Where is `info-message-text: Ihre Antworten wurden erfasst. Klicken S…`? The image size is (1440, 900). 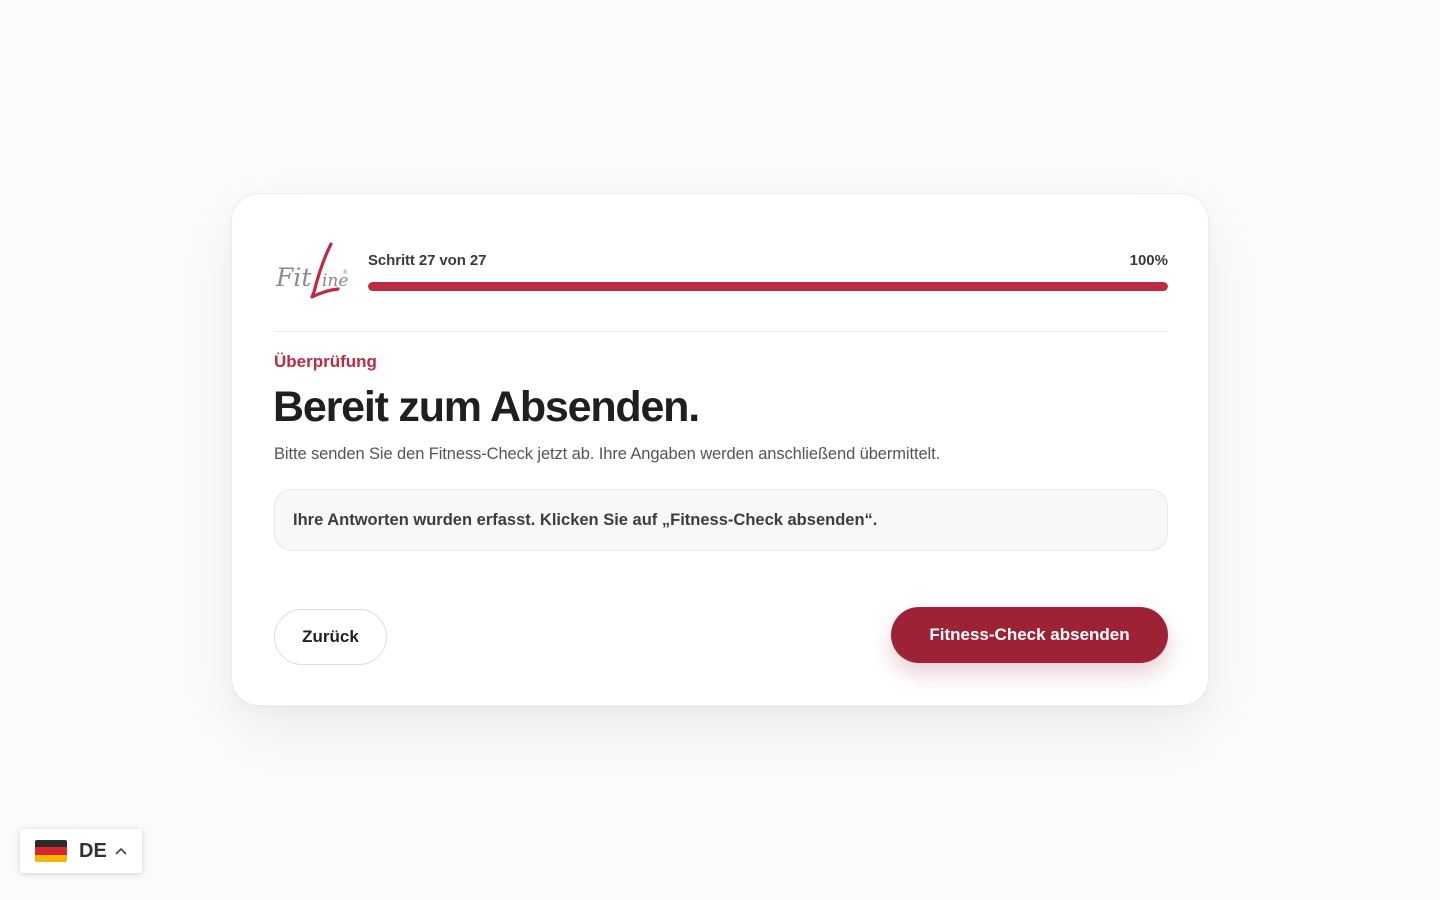 info-message-text: Ihre Antworten wurden erfasst. Klicken S… is located at coordinates (585, 519).